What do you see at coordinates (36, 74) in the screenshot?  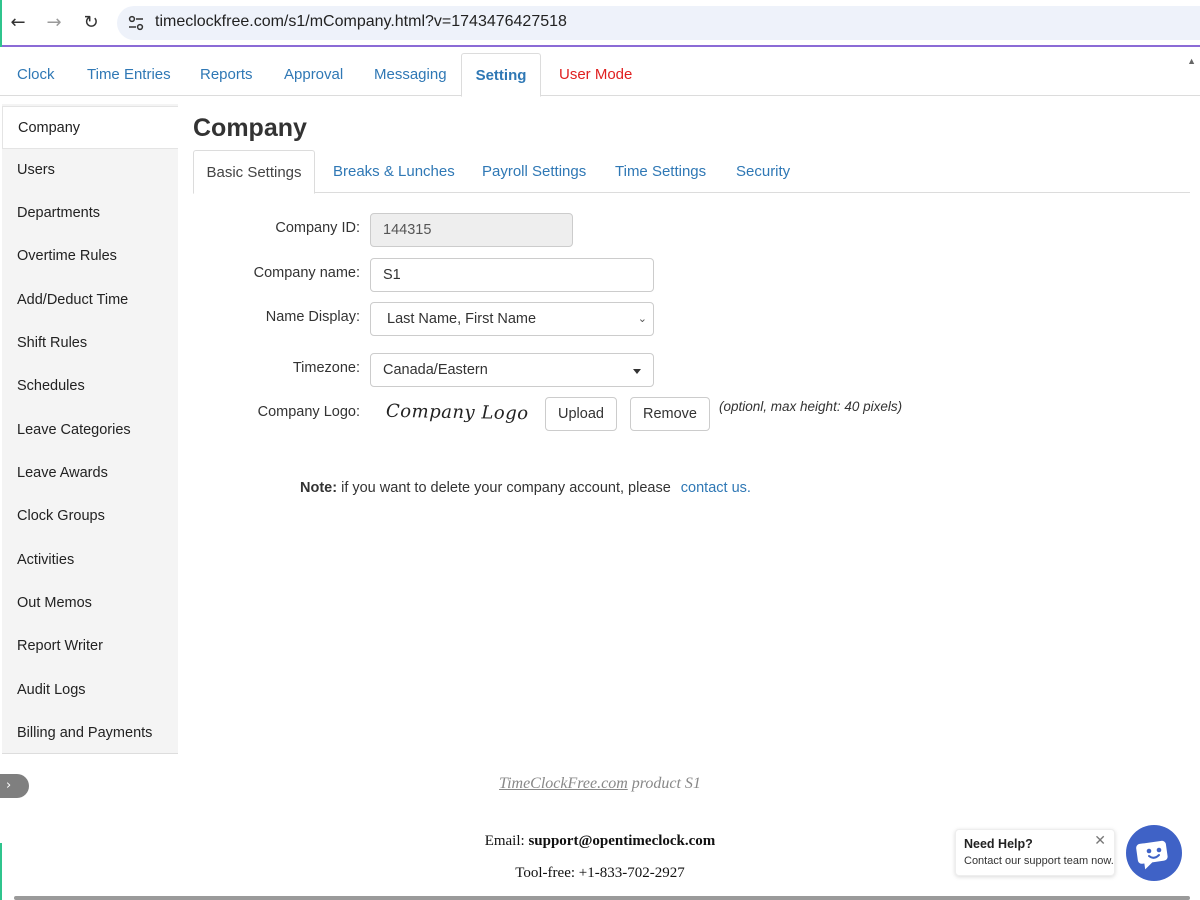 I see `tab-clock: Clock` at bounding box center [36, 74].